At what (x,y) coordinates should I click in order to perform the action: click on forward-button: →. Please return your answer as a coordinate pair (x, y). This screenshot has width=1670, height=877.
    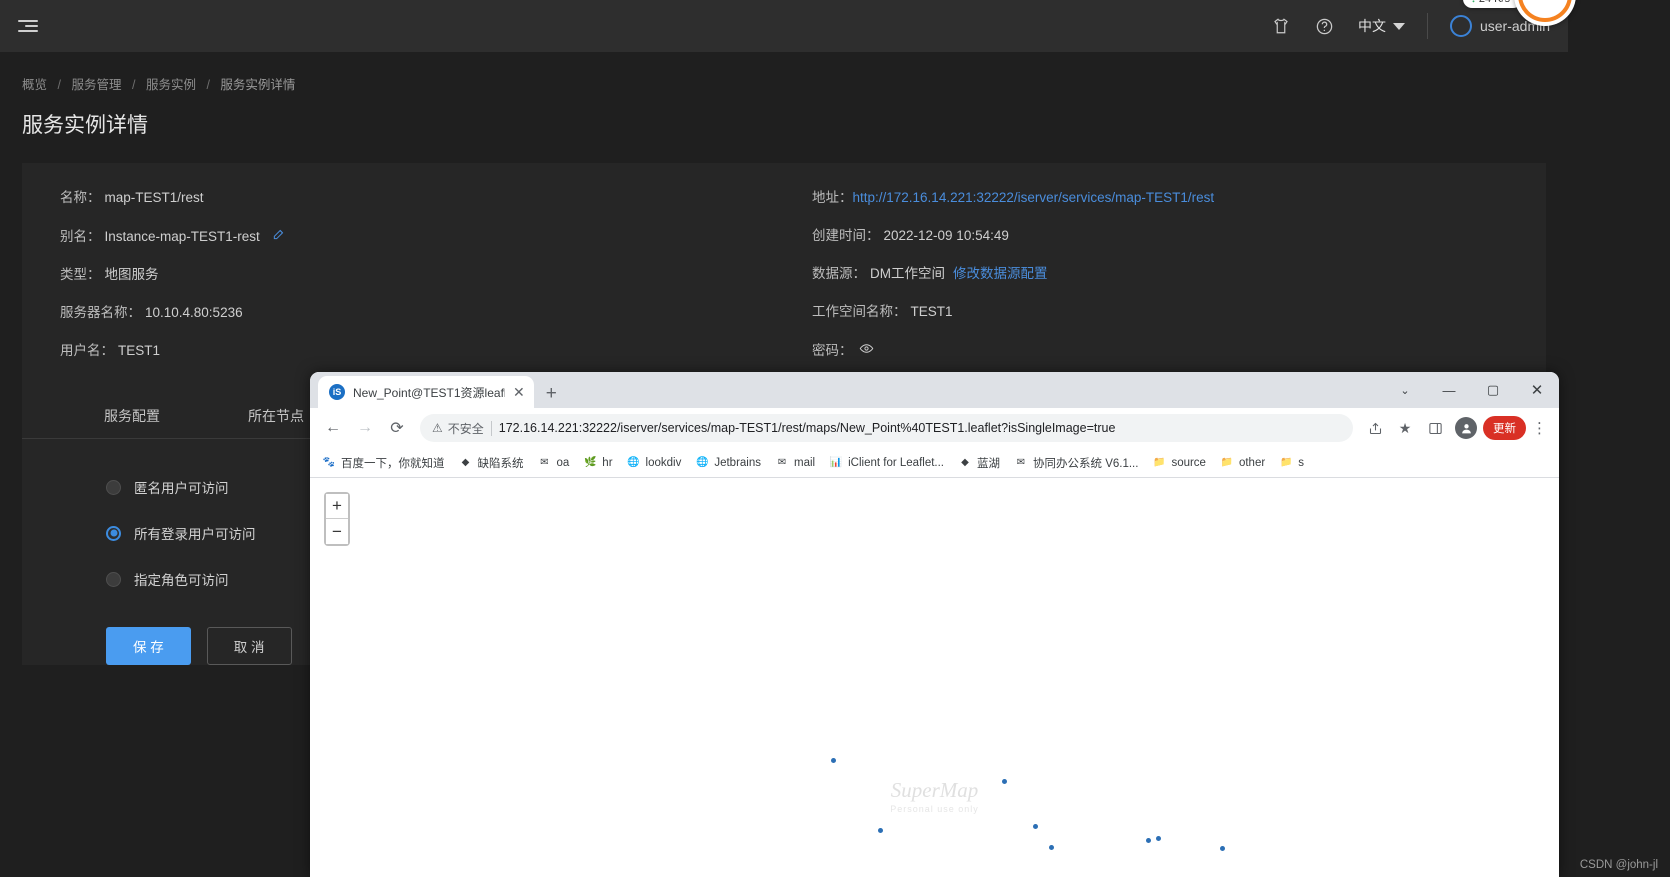
    Looking at the image, I should click on (365, 428).